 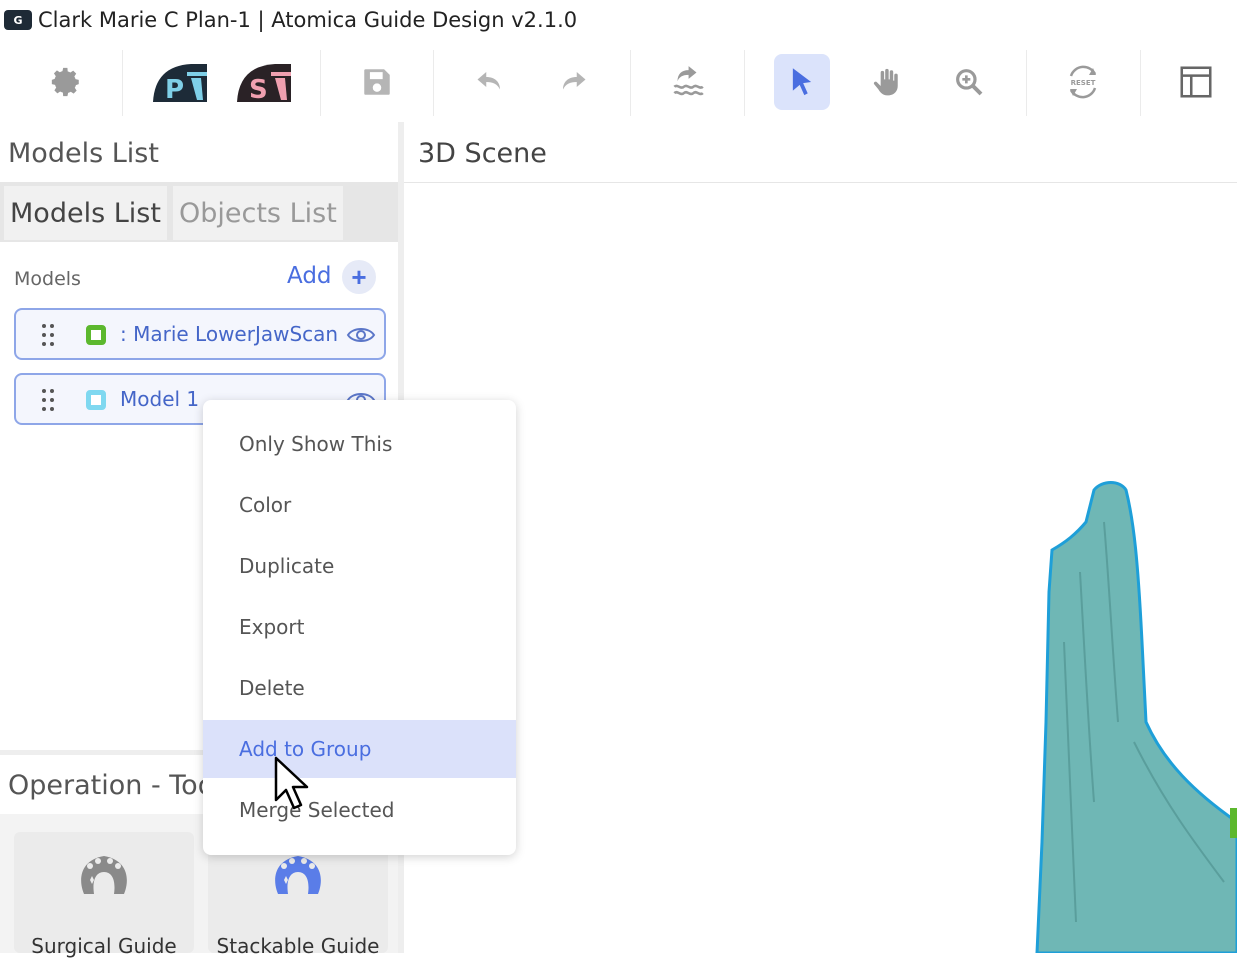 I want to click on reset-icon: RESET, so click(x=1083, y=82).